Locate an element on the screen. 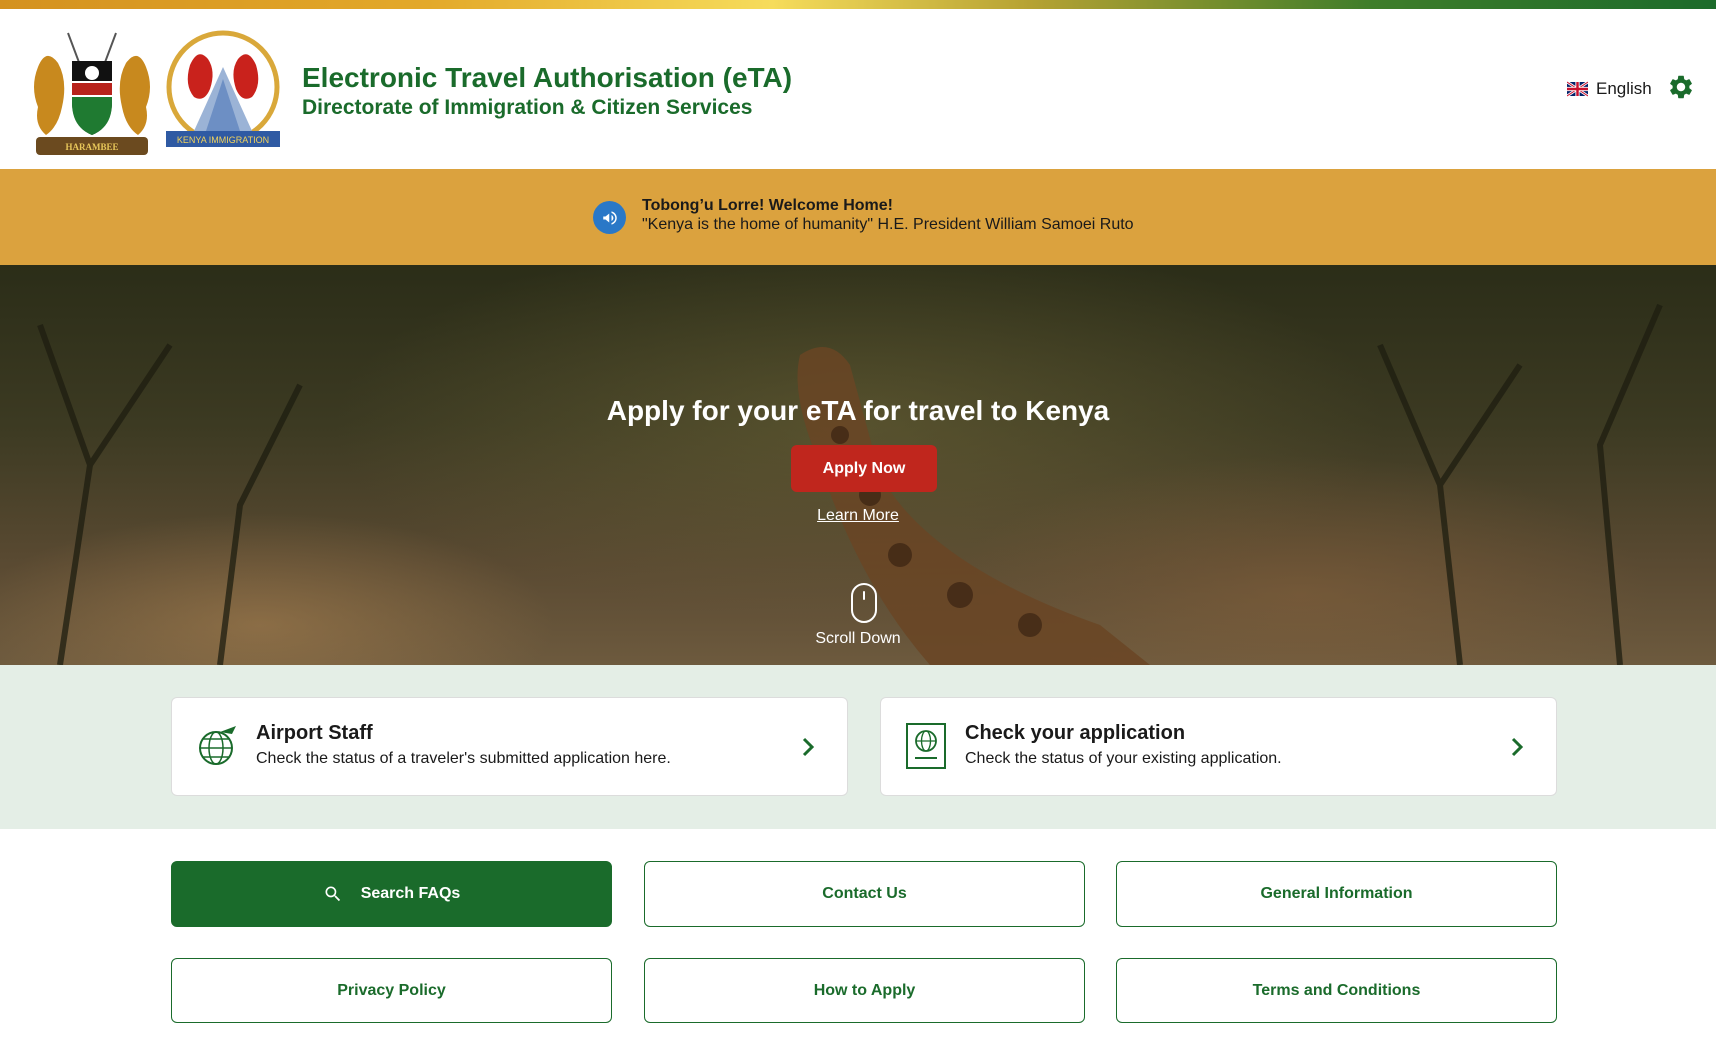 The height and width of the screenshot is (1055, 1716). privacy-policy-button: Privacy Policy is located at coordinates (391, 990).